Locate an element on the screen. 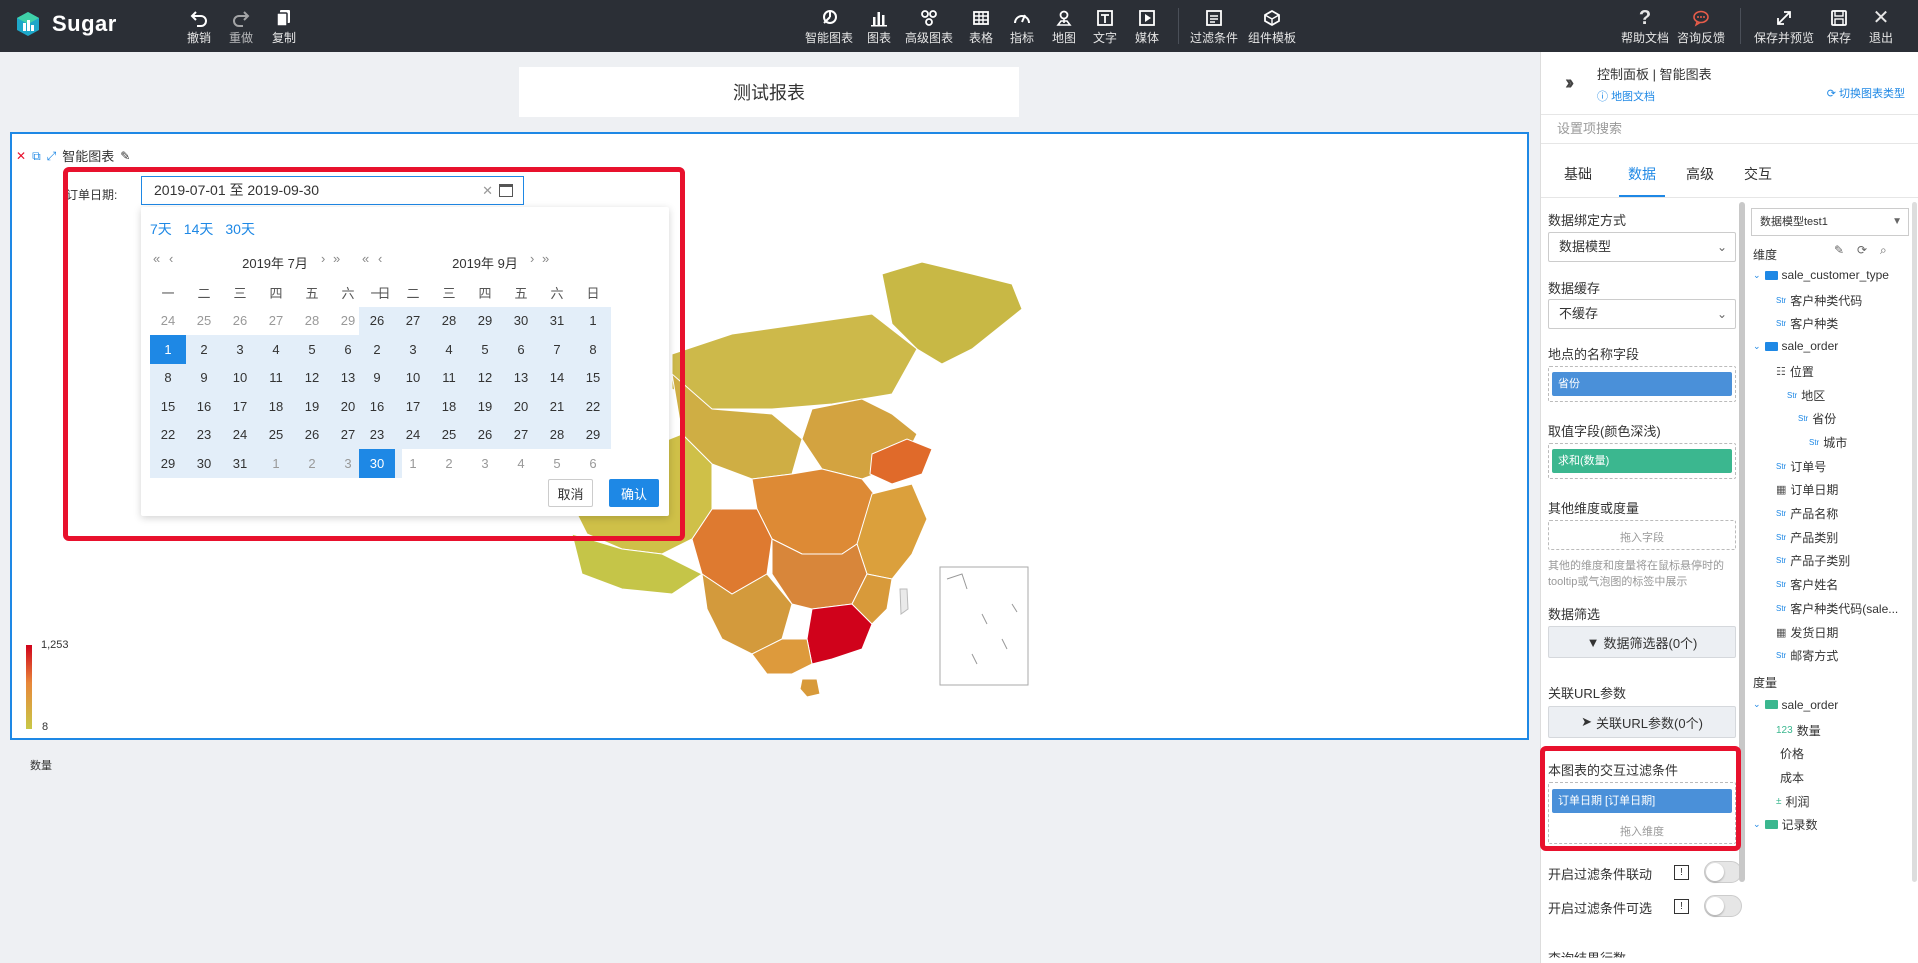 The height and width of the screenshot is (963, 1918). undo-button: 撤销 is located at coordinates (199, 26).